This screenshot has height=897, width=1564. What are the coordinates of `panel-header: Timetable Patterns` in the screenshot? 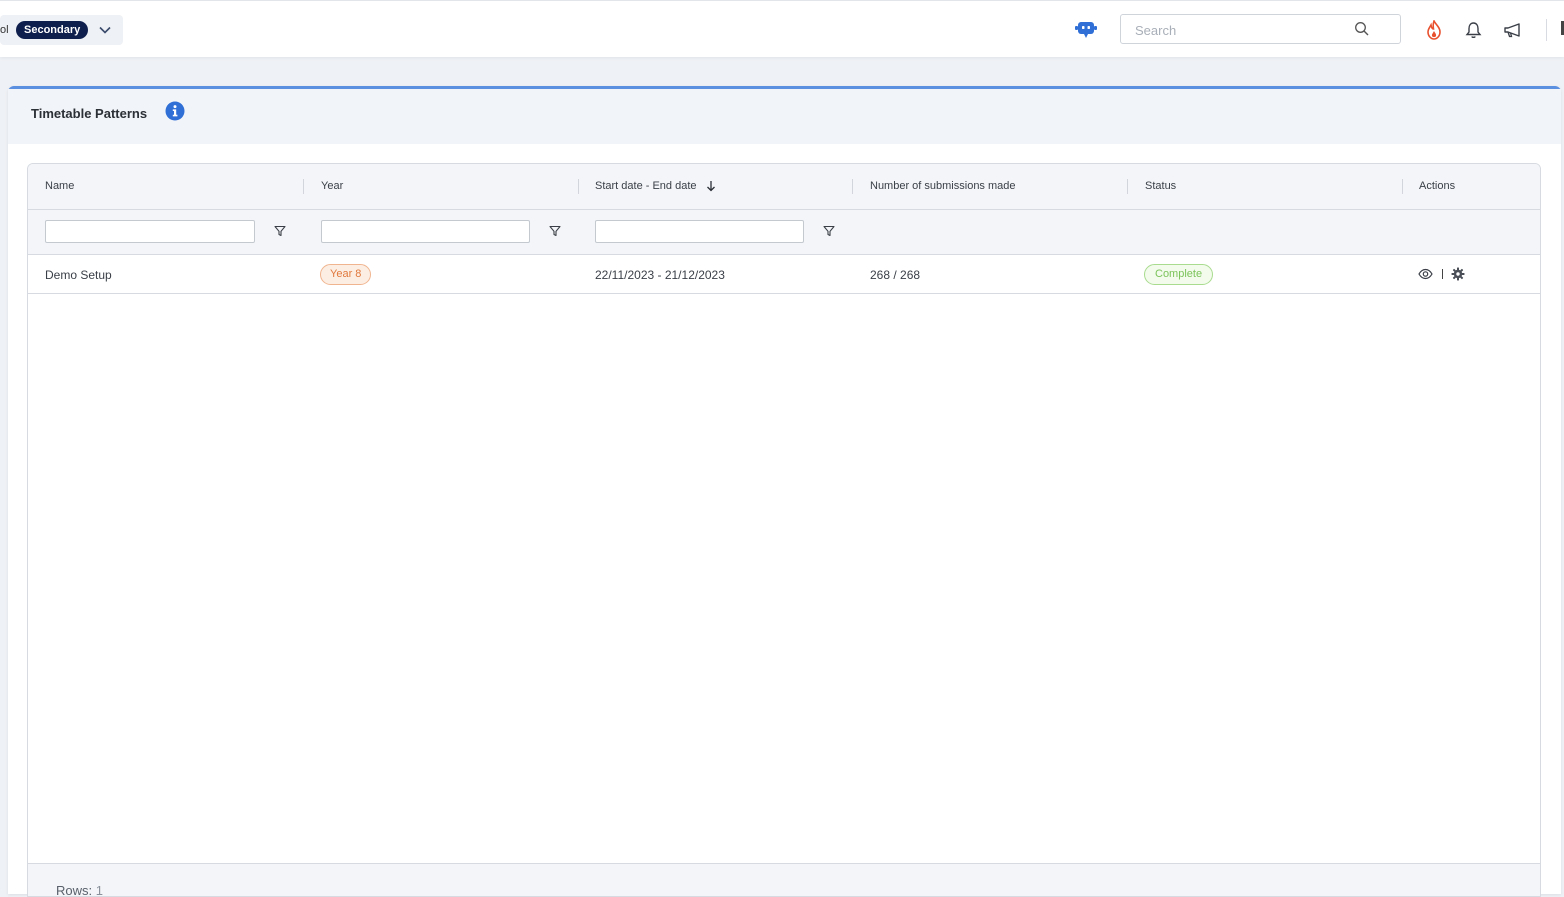 It's located at (784, 116).